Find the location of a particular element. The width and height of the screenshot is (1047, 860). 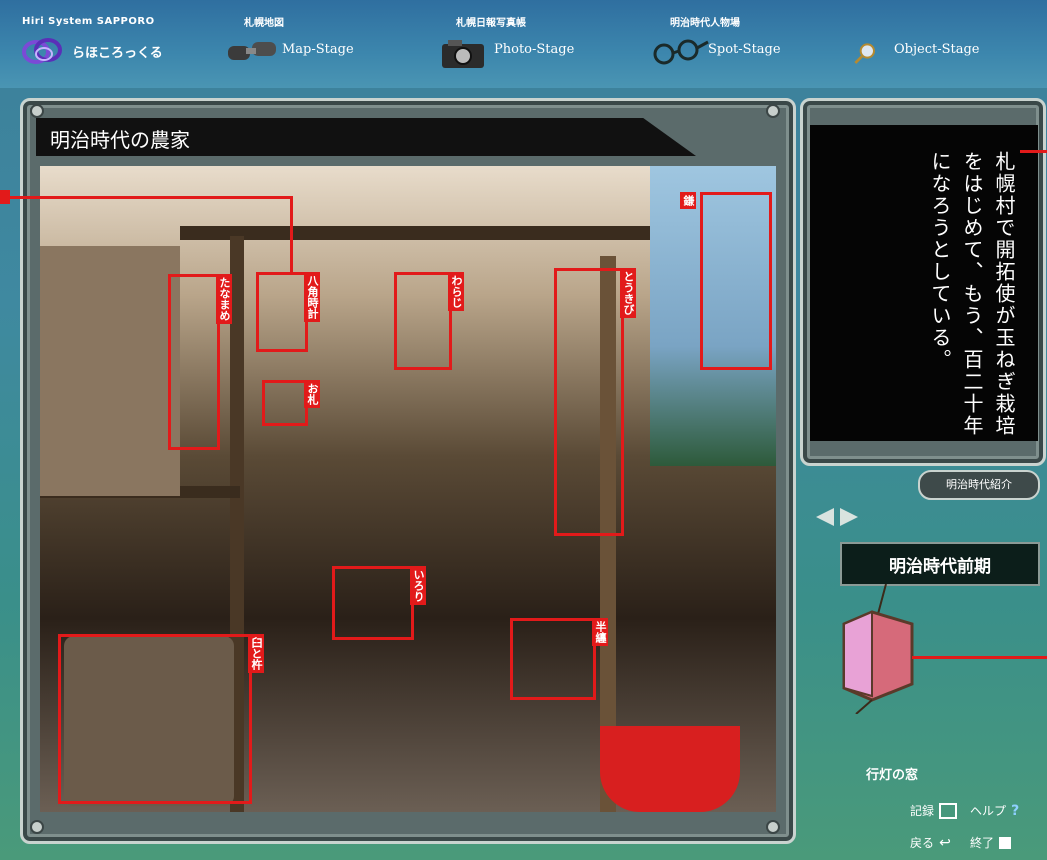

annotation-label: 鎌 is located at coordinates (688, 200).